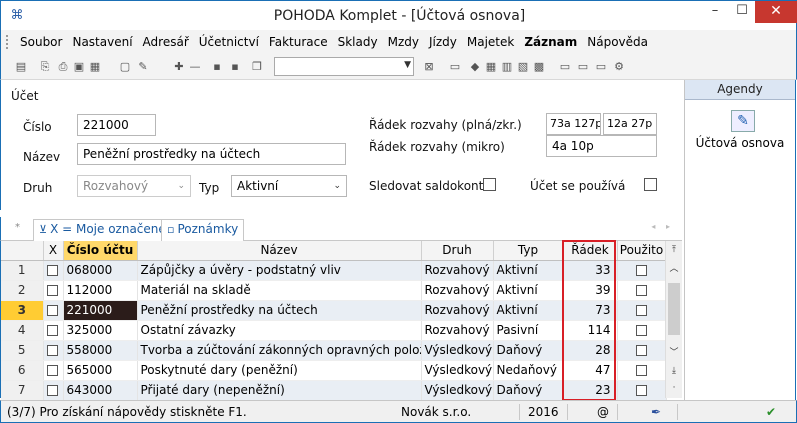 This screenshot has width=797, height=423. Describe the element at coordinates (95, 67) in the screenshot. I see `report-icon: ▦` at that location.